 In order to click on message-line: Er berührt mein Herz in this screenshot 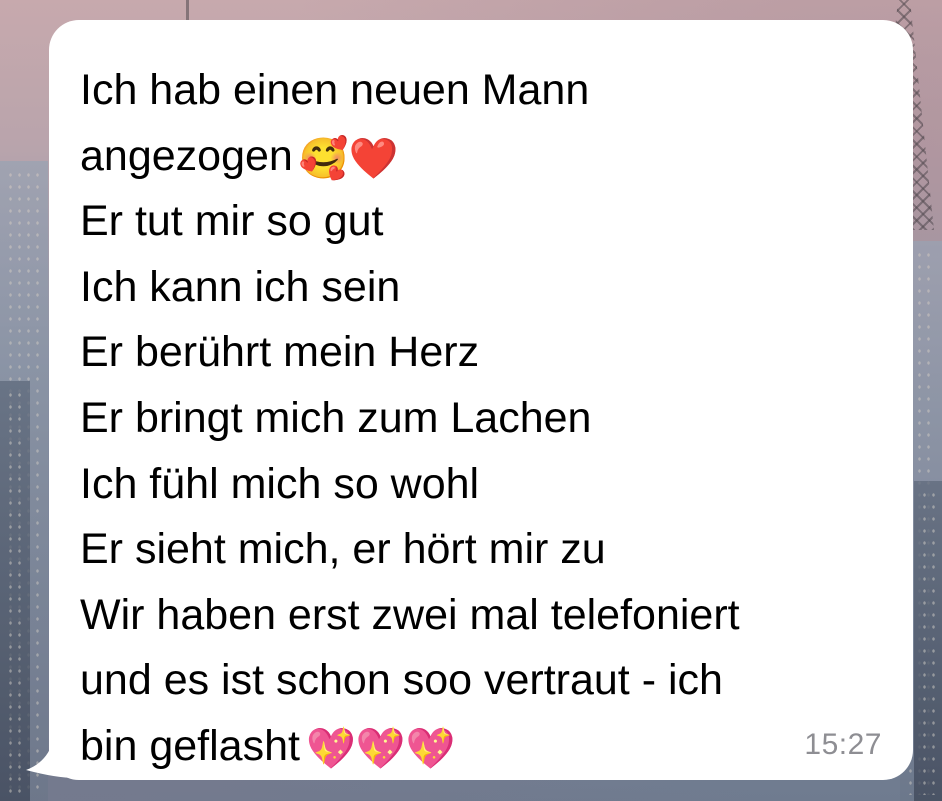, I will do `click(280, 352)`.